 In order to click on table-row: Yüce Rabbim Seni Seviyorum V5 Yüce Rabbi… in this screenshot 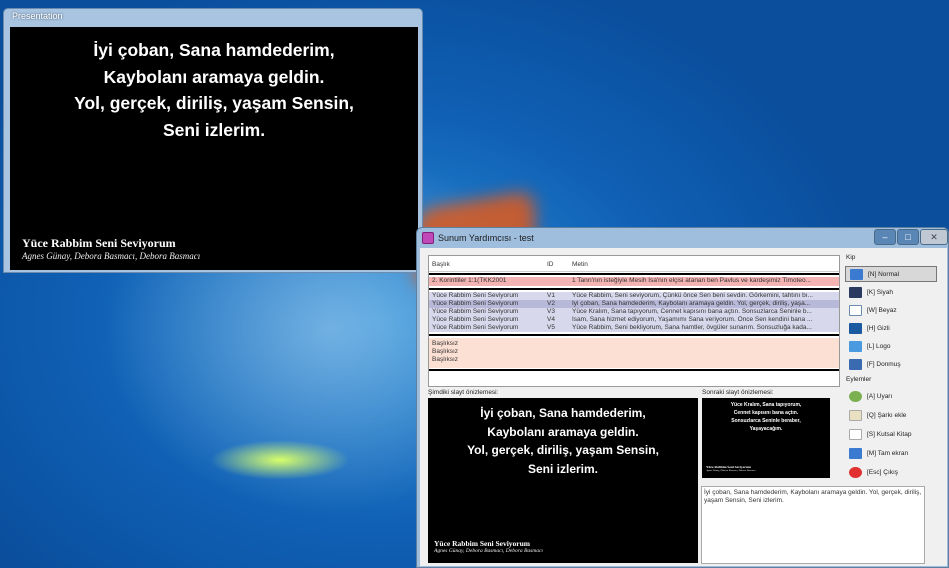, I will do `click(634, 328)`.